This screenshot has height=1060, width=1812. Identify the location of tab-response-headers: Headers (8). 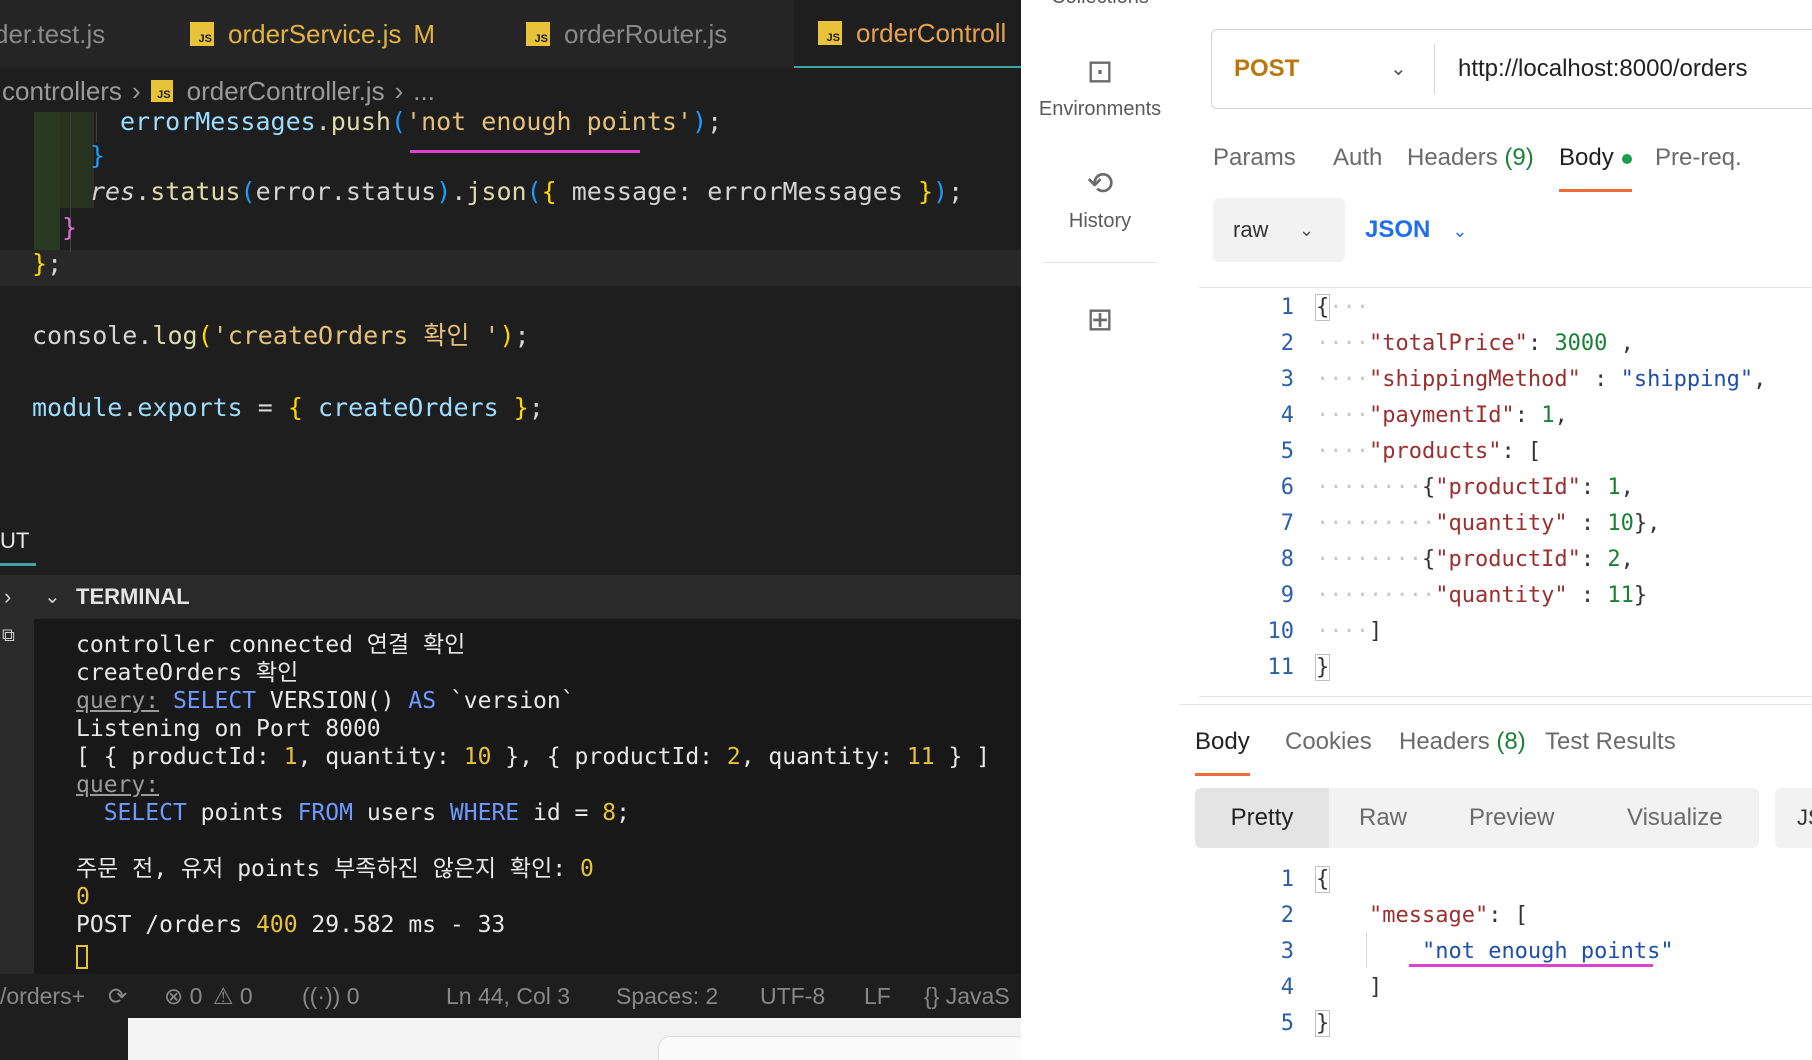
(1462, 746).